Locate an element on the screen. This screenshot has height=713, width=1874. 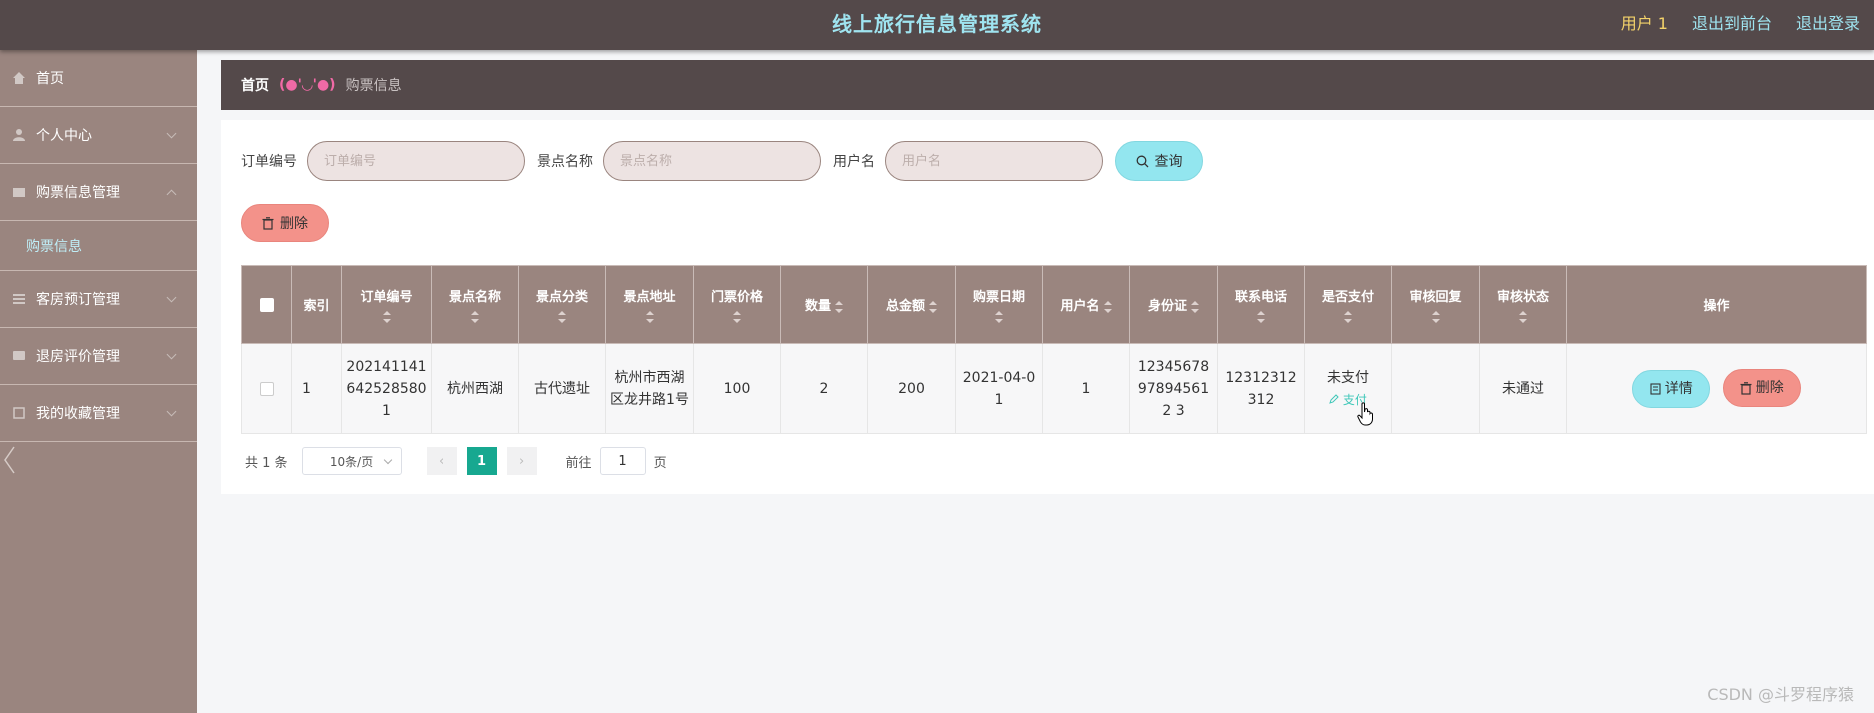
spot-name-input is located at coordinates (712, 161).